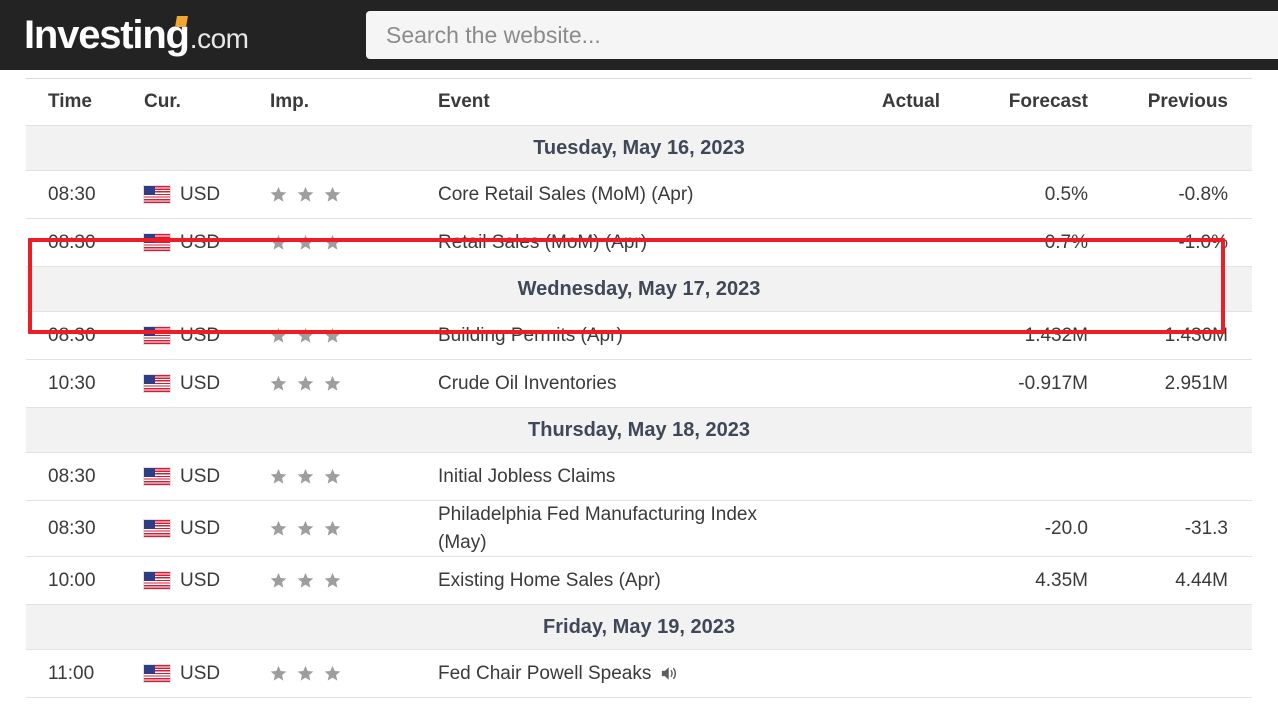 The image size is (1278, 721). Describe the element at coordinates (1173, 242) in the screenshot. I see `event-previous: -1.0%` at that location.